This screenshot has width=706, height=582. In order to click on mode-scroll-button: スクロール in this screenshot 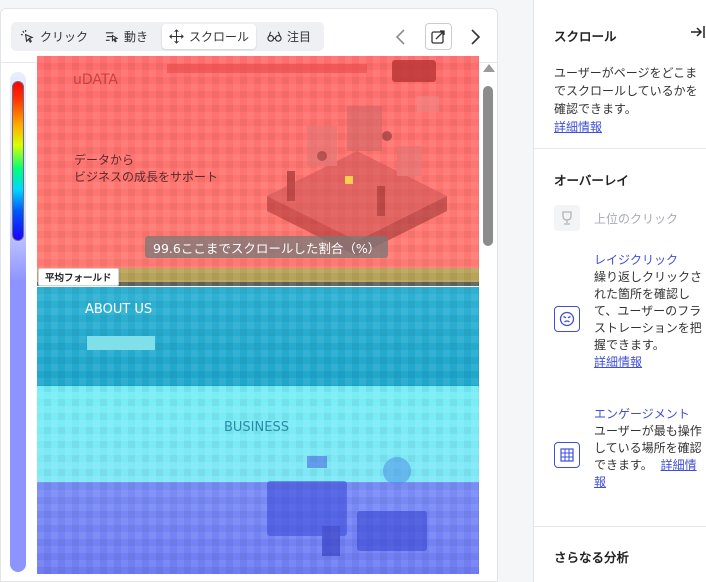, I will do `click(209, 36)`.